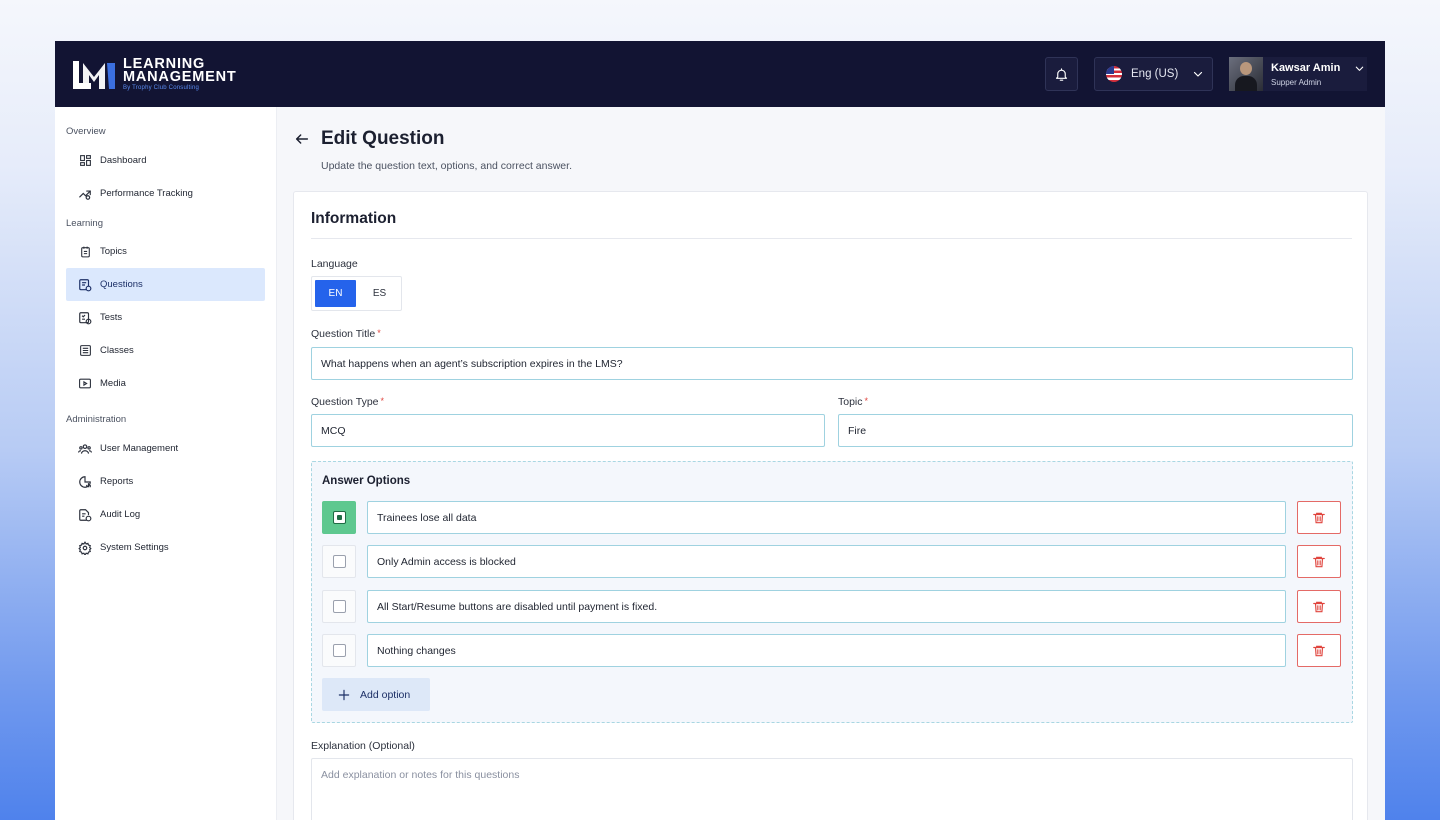 The width and height of the screenshot is (1440, 820). I want to click on topic-label-text: Topic, so click(850, 402).